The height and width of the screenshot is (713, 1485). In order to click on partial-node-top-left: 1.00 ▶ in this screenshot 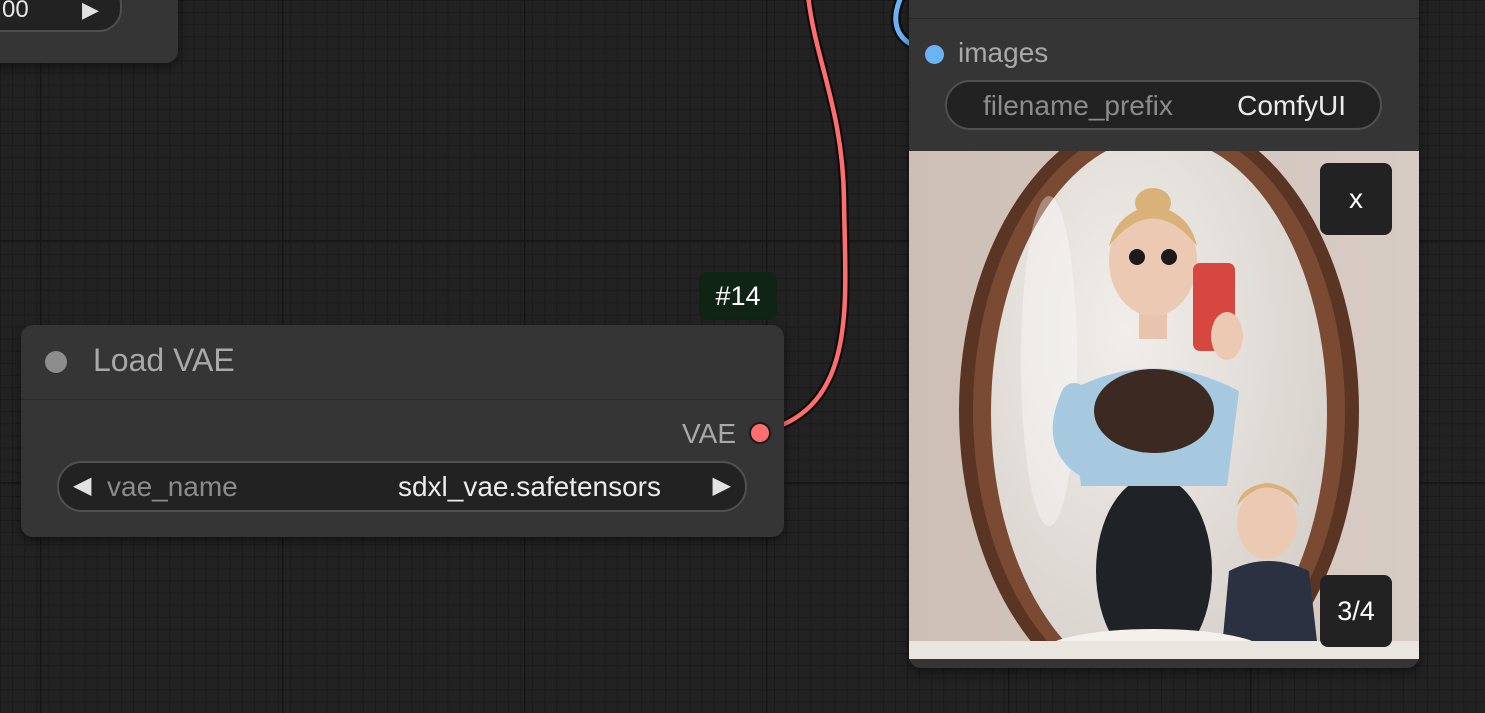, I will do `click(89, 31)`.